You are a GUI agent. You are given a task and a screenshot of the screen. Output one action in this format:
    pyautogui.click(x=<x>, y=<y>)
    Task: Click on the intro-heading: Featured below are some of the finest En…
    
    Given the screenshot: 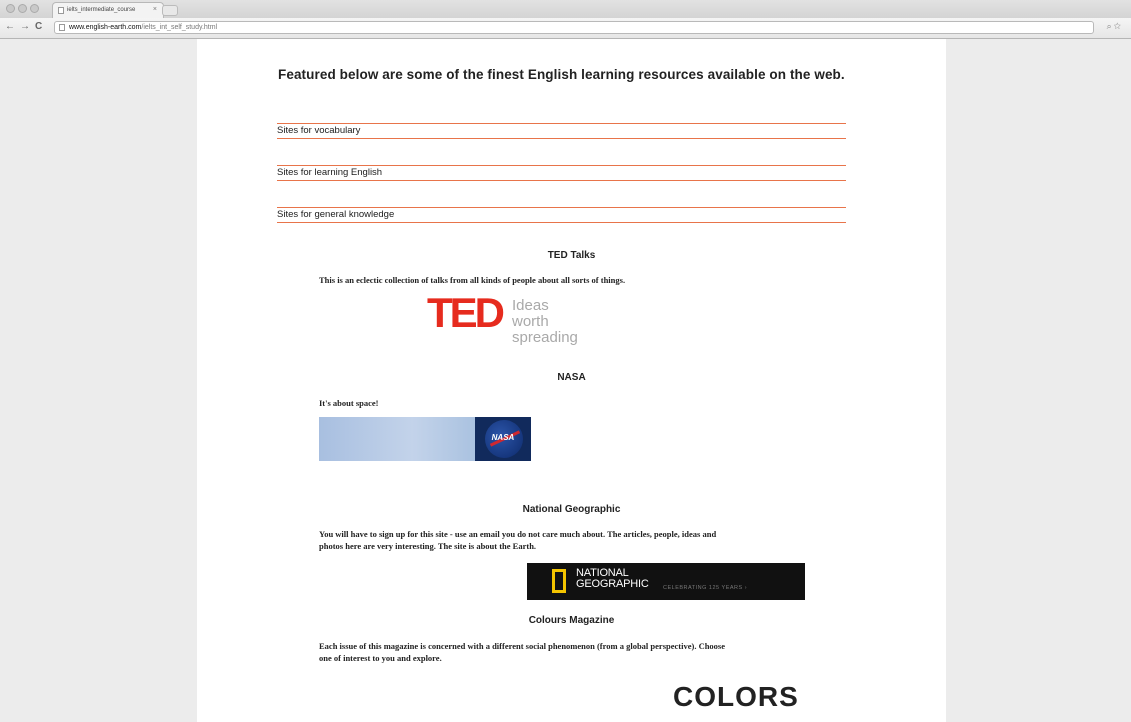 What is the action you would take?
    pyautogui.click(x=561, y=74)
    